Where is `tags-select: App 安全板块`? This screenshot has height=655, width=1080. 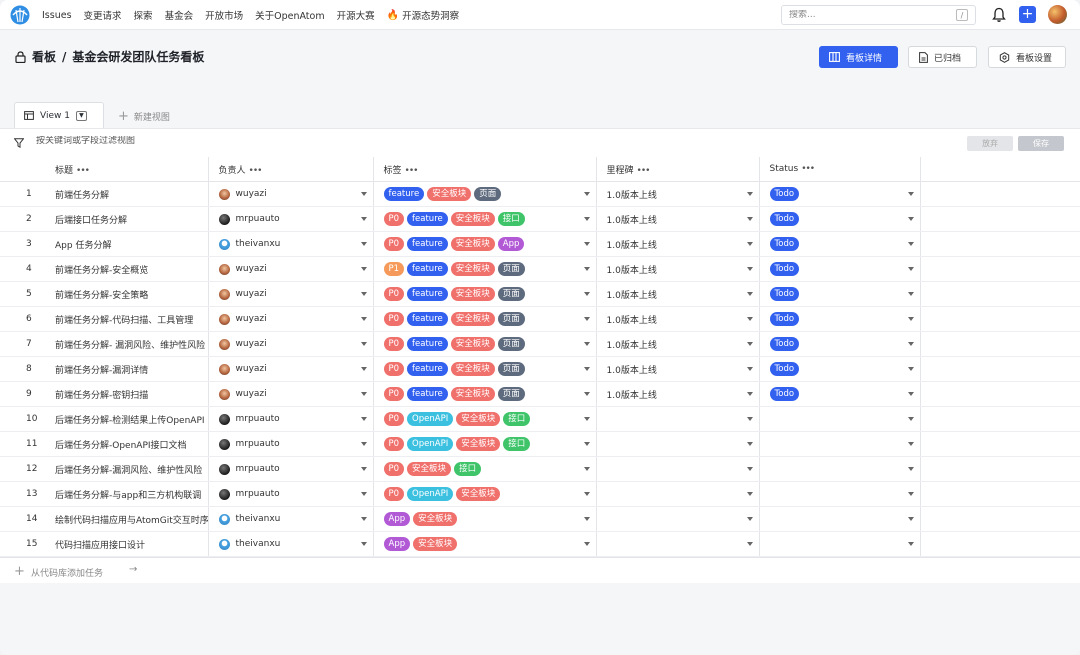
tags-select: App 安全板块 is located at coordinates (485, 519).